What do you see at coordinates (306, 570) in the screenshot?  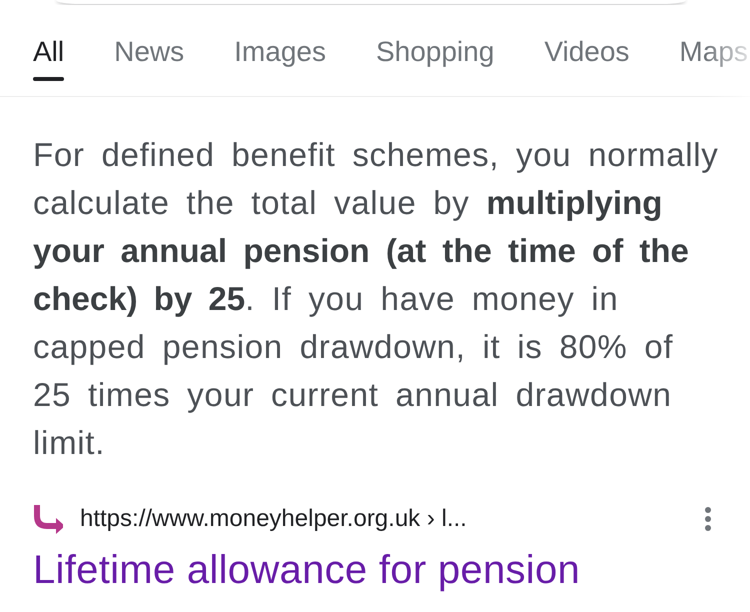 I see `result-title-link: Lifetime allowance for pension` at bounding box center [306, 570].